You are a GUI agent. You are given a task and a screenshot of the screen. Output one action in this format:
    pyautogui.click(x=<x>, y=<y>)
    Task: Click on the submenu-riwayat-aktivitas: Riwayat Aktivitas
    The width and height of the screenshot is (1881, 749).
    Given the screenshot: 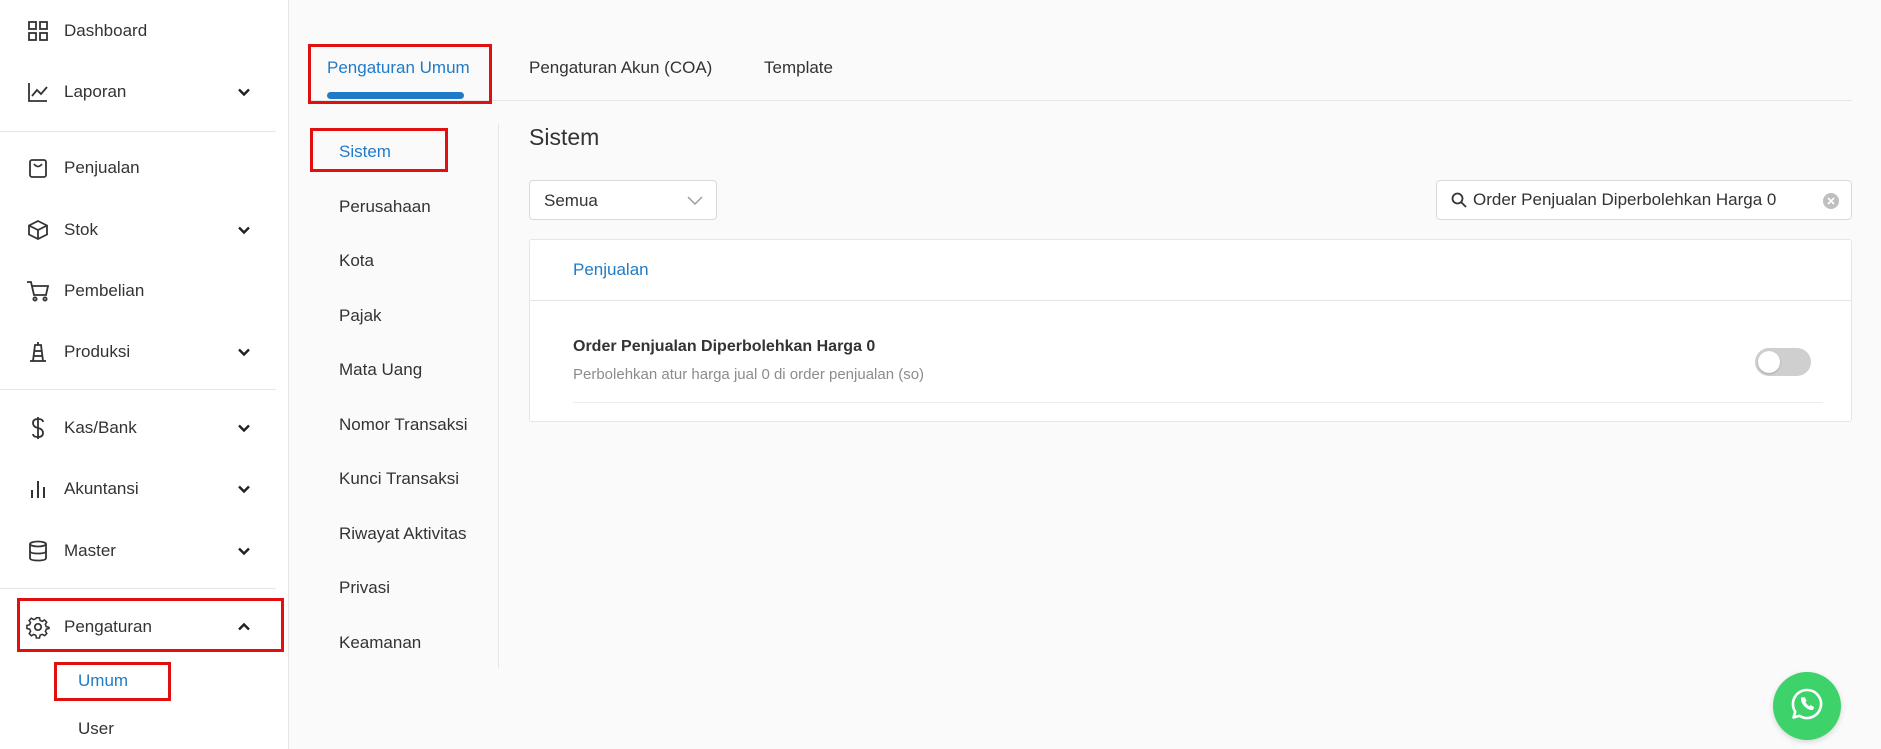 What is the action you would take?
    pyautogui.click(x=403, y=534)
    